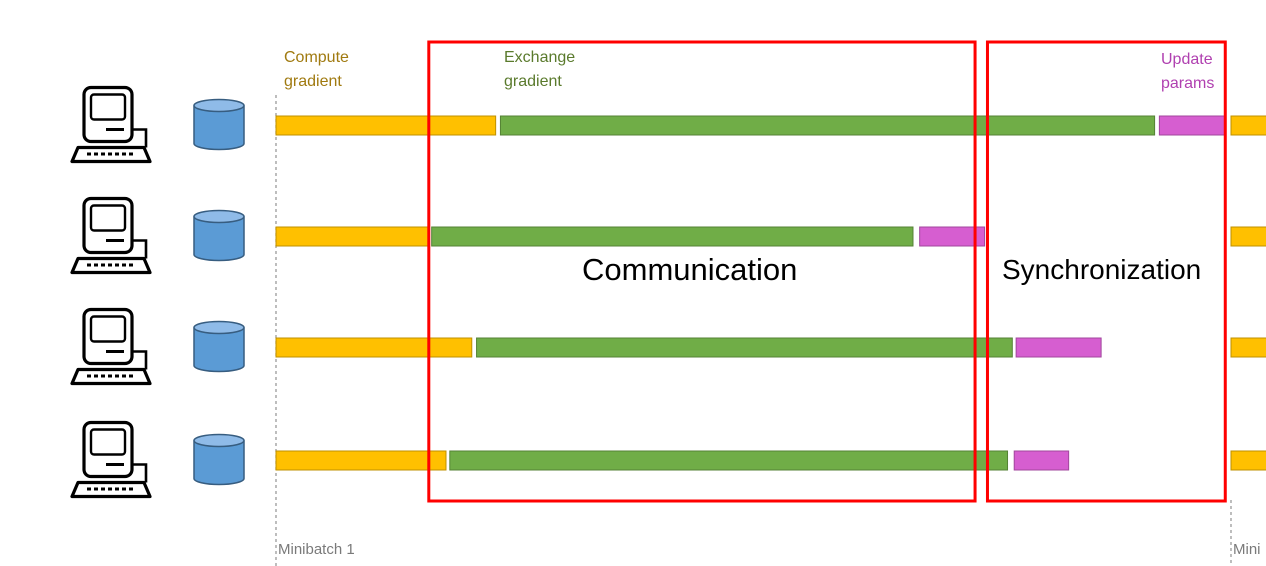 This screenshot has width=1266, height=566. Describe the element at coordinates (539, 70) in the screenshot. I see `exchange-gradient-label: Exchange gradient` at that location.